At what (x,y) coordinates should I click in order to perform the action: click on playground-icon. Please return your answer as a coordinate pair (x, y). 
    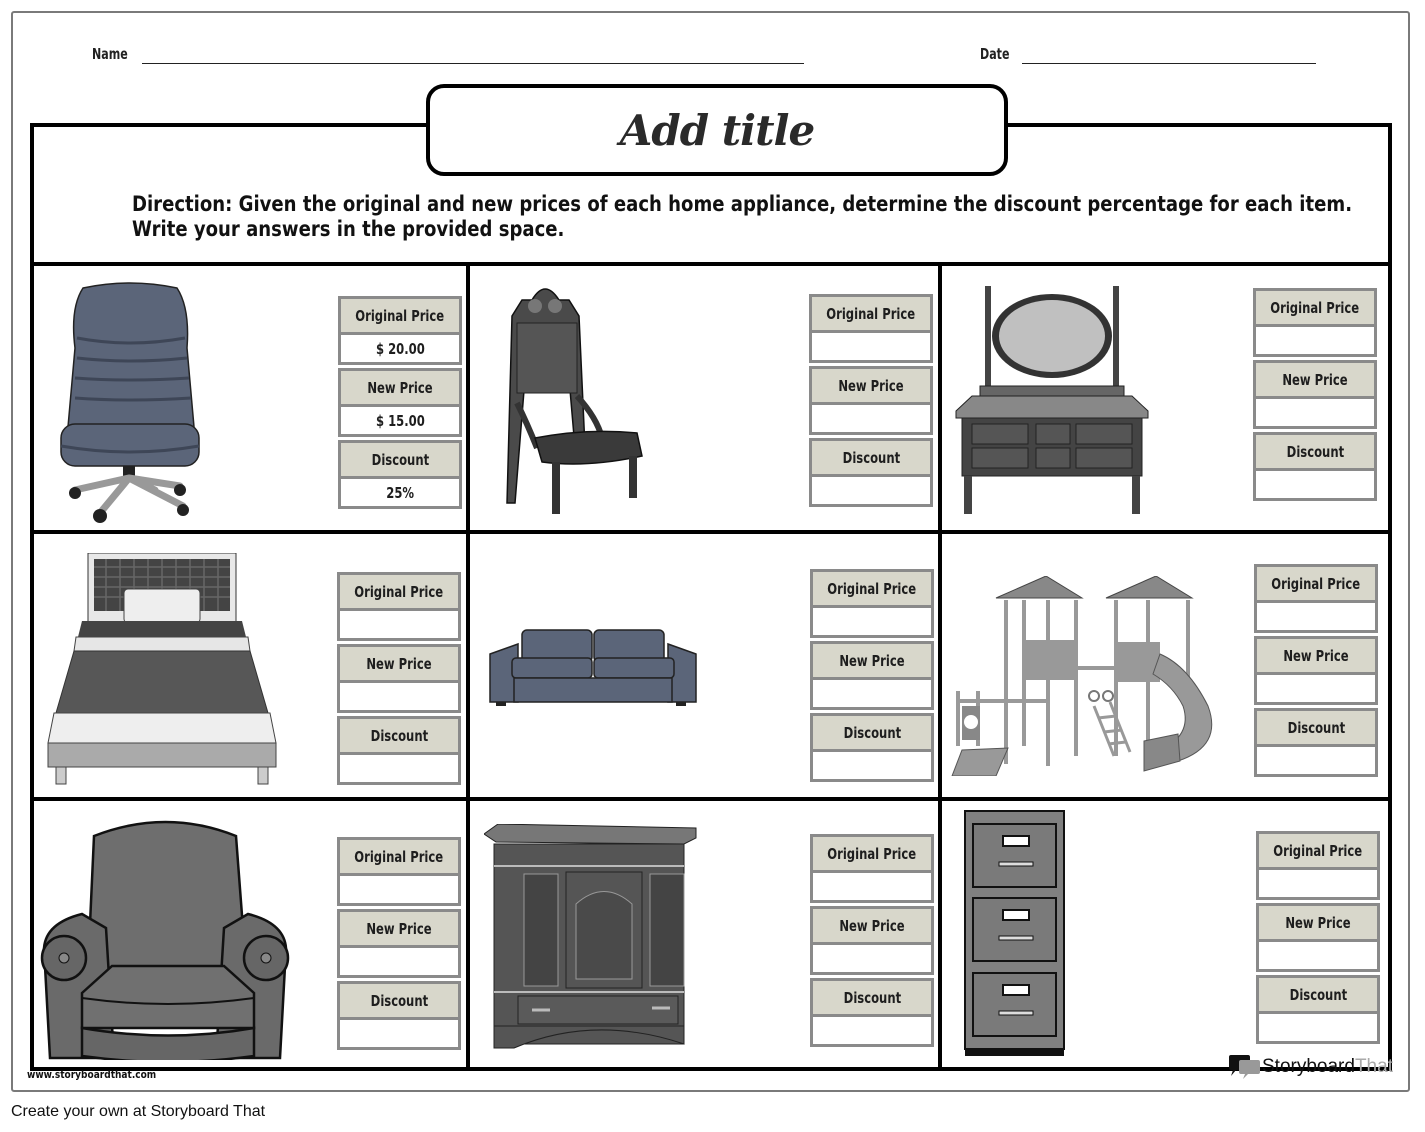
    Looking at the image, I should click on (1082, 676).